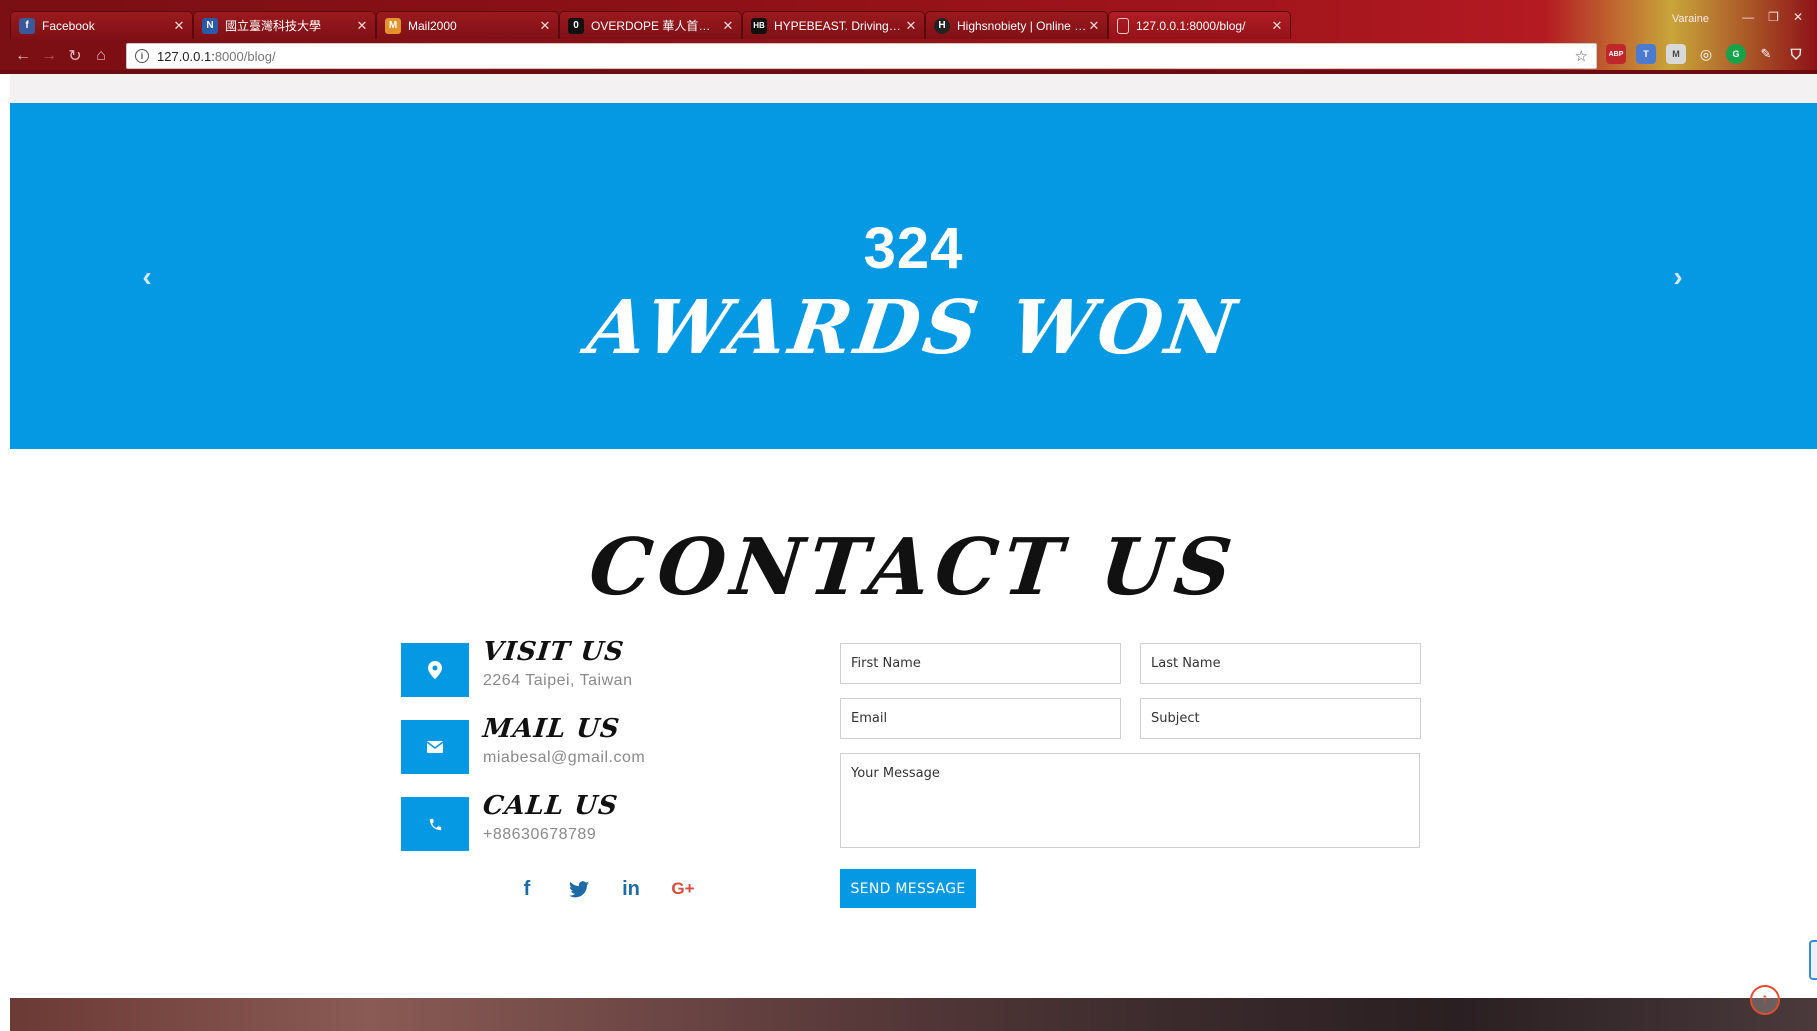 Image resolution: width=1817 pixels, height=1031 pixels. What do you see at coordinates (75, 56) in the screenshot?
I see `reload-icon: ↻` at bounding box center [75, 56].